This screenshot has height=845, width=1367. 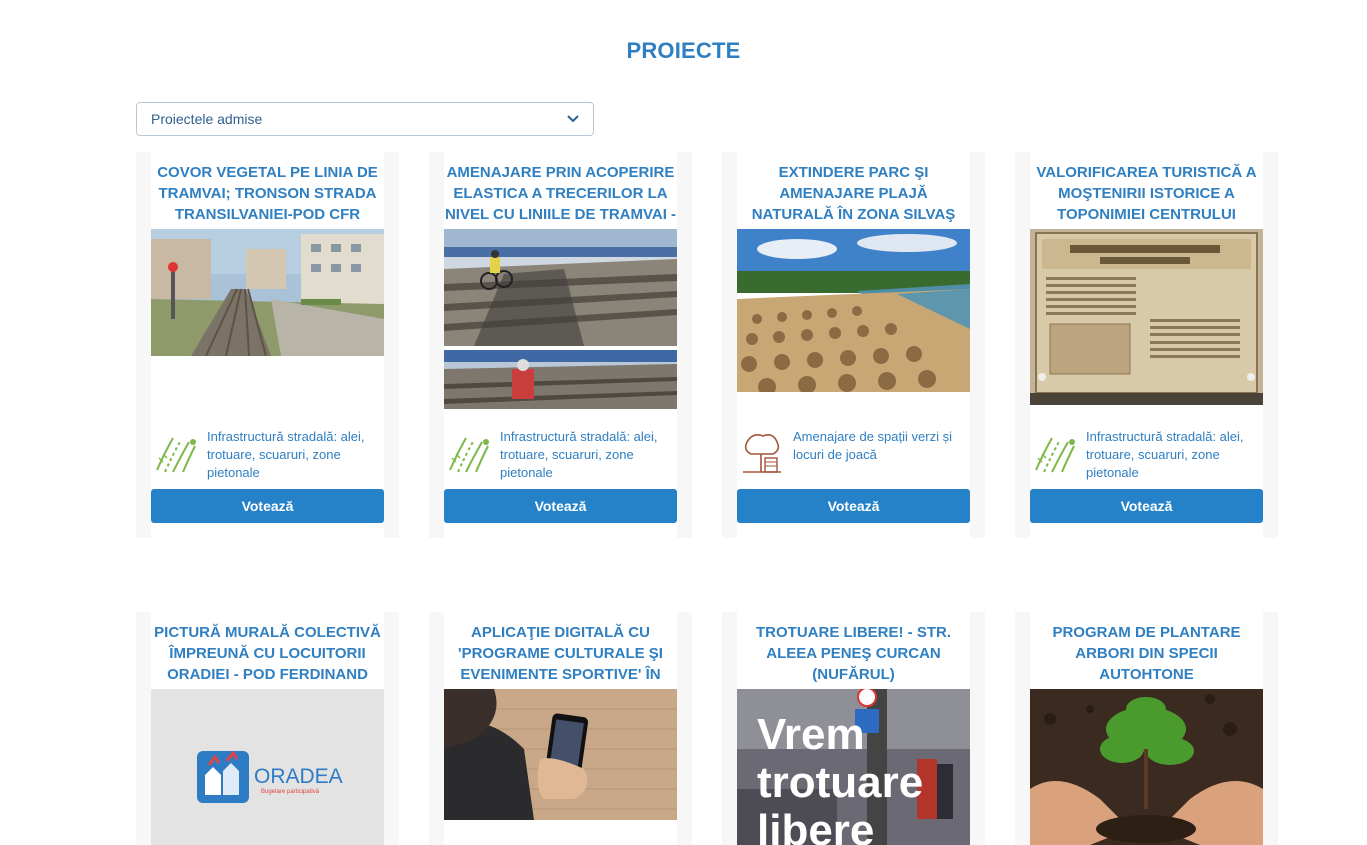 I want to click on project-image-tram-crossing, so click(x=560, y=319).